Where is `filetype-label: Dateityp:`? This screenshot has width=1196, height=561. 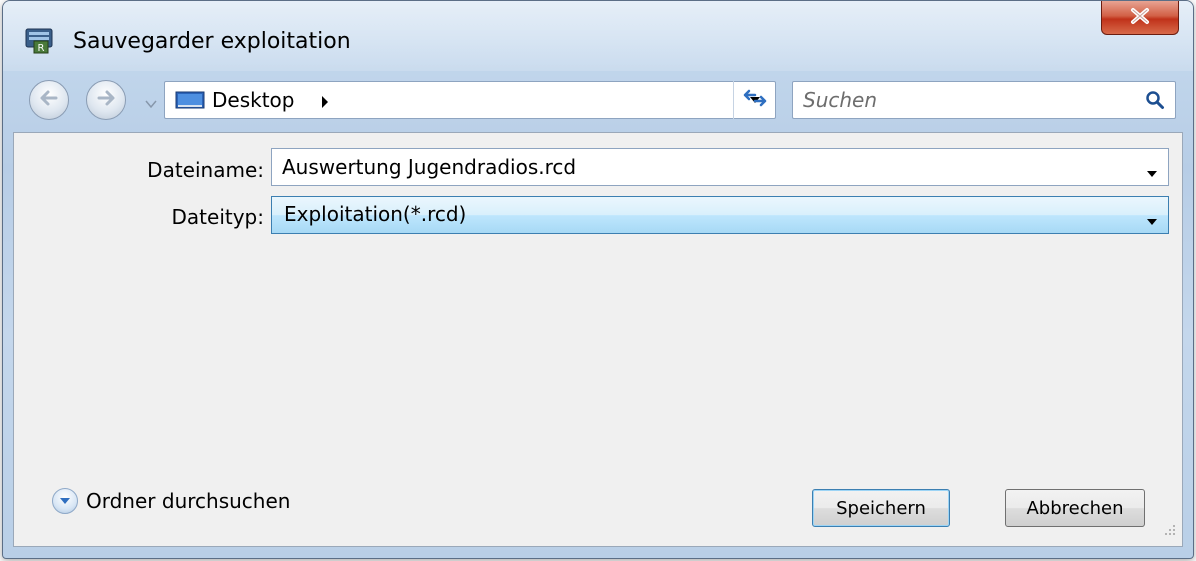
filetype-label: Dateityp: is located at coordinates (217, 217).